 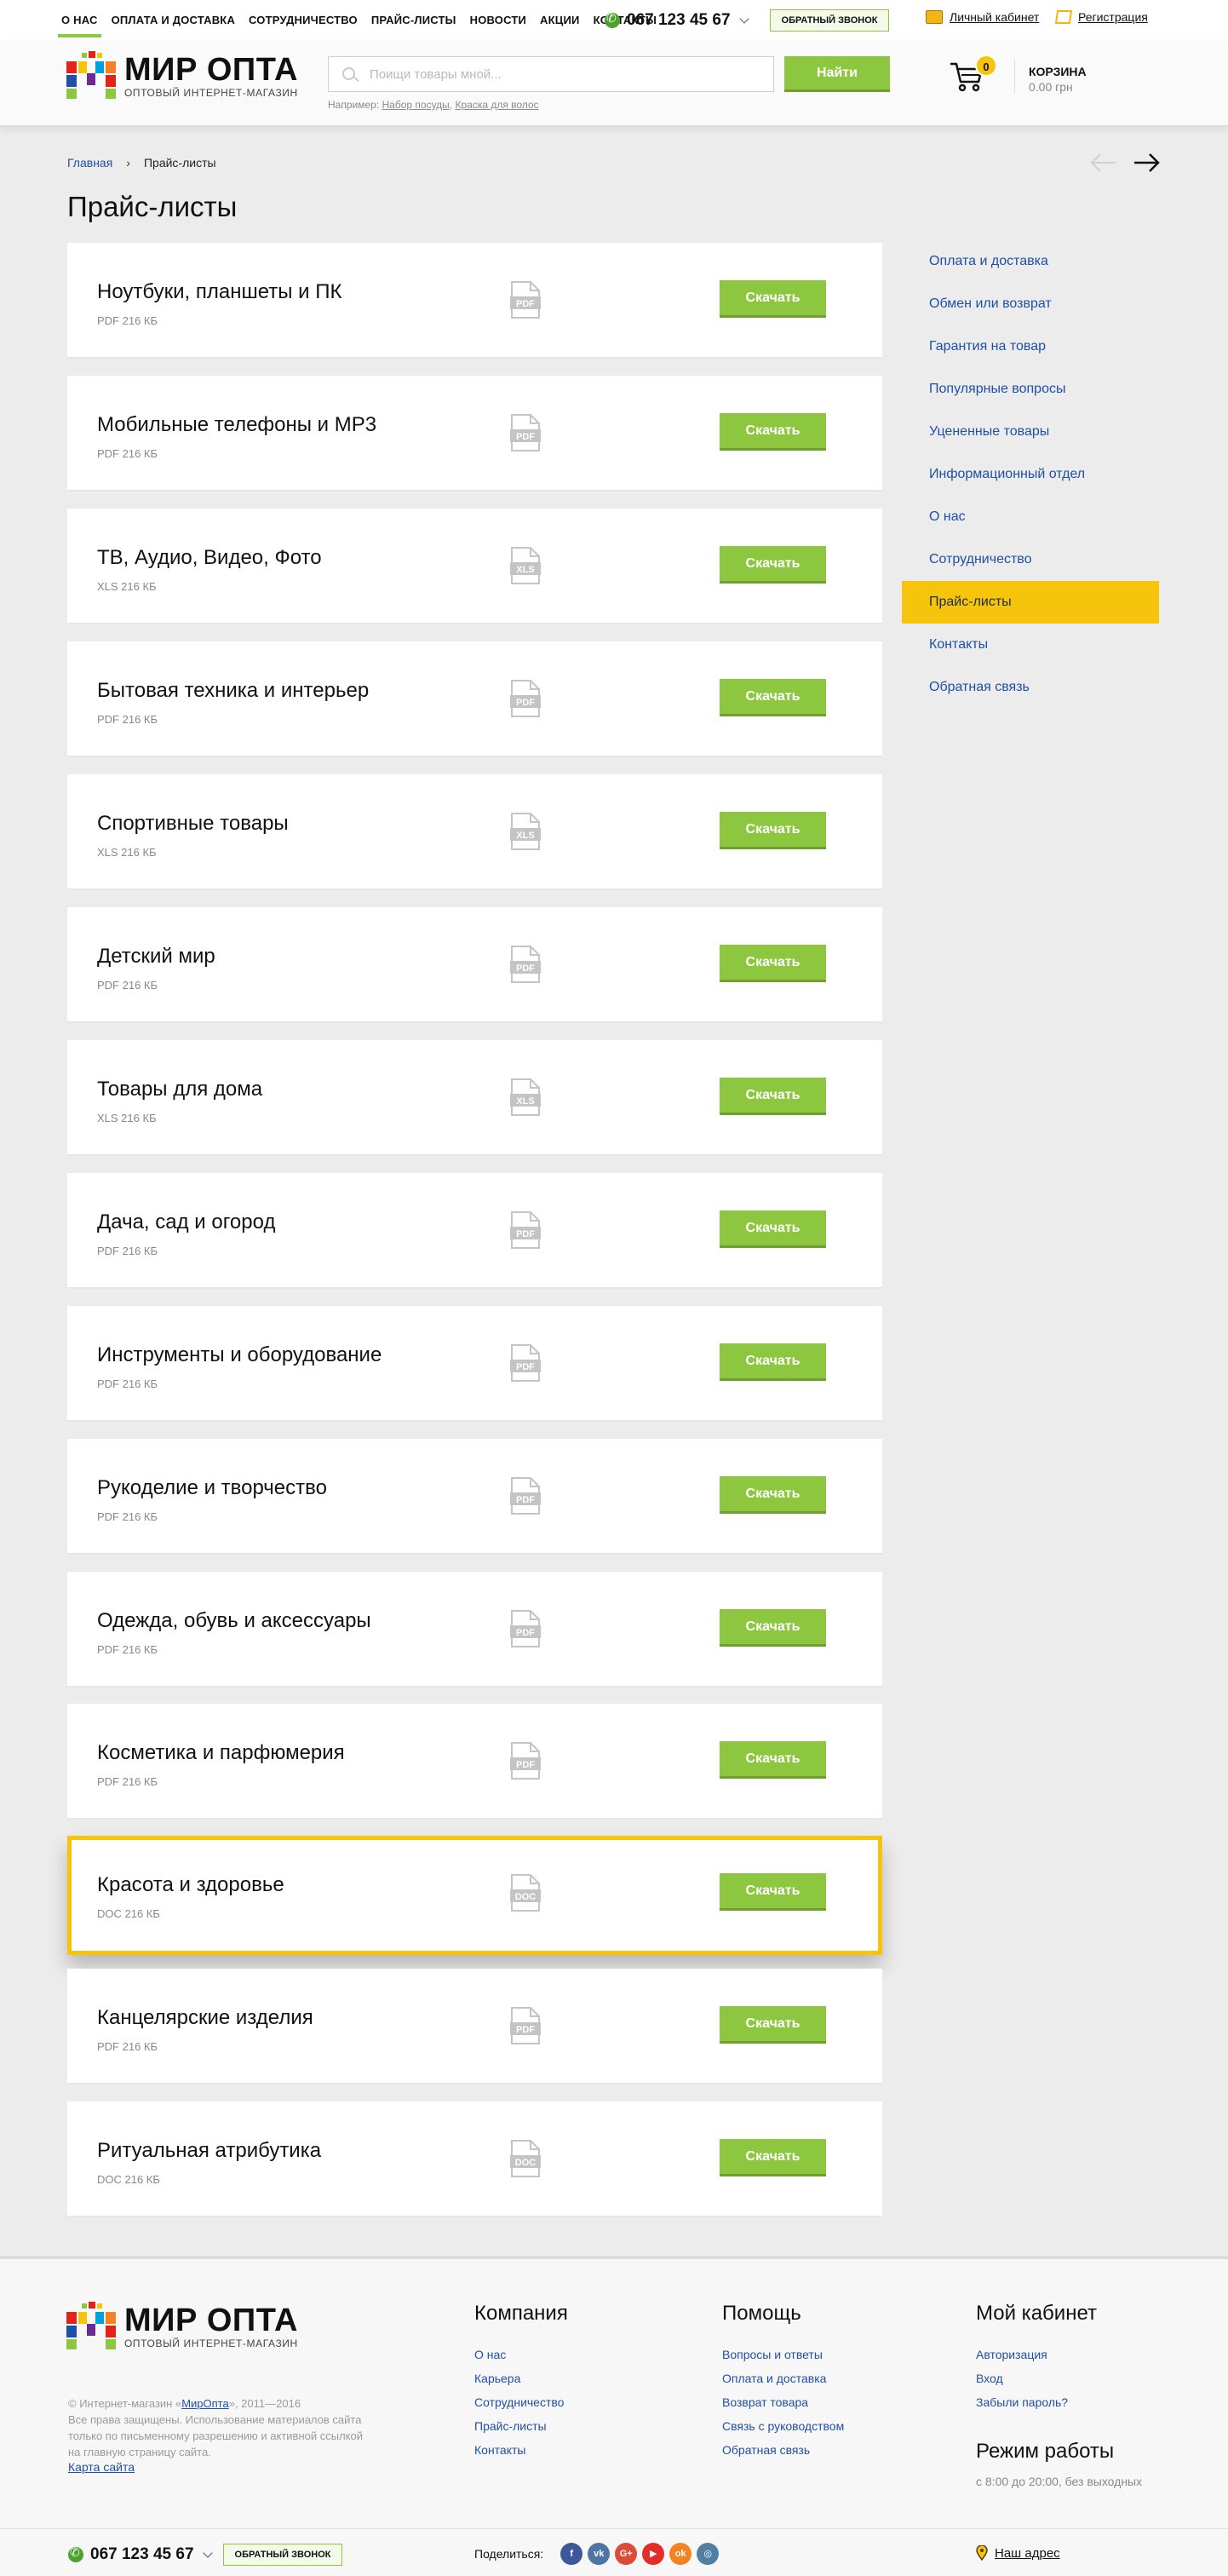 What do you see at coordinates (282, 2555) in the screenshot?
I see `footer-callback-button: ОБРАТНЫЙ ЗВОНОК` at bounding box center [282, 2555].